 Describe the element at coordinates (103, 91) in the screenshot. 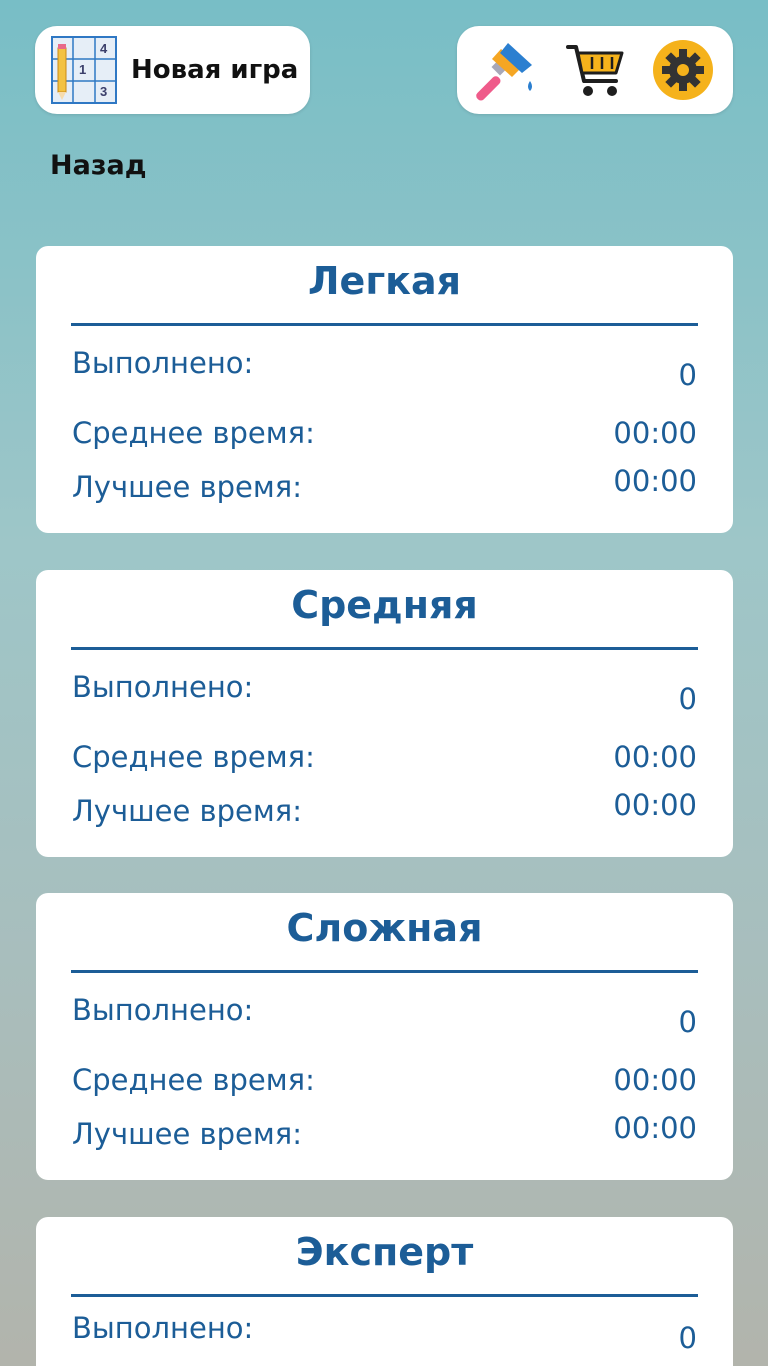

I see `sudoku-digit: 3` at that location.